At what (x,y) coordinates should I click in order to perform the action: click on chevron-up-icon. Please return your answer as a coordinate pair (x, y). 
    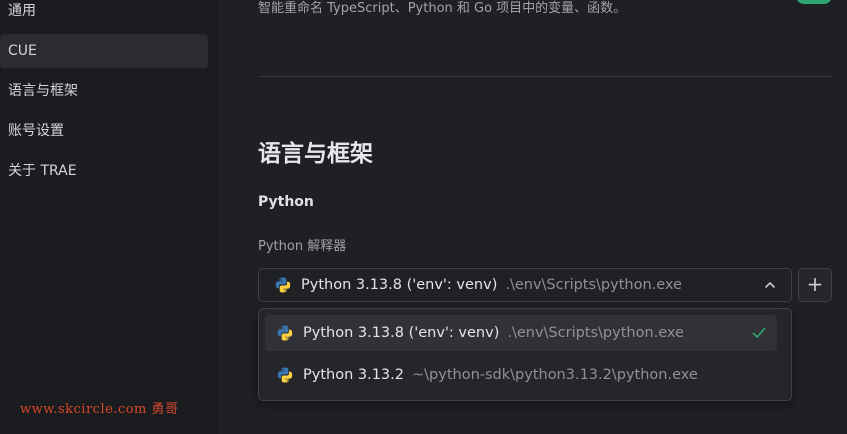
    Looking at the image, I should click on (770, 285).